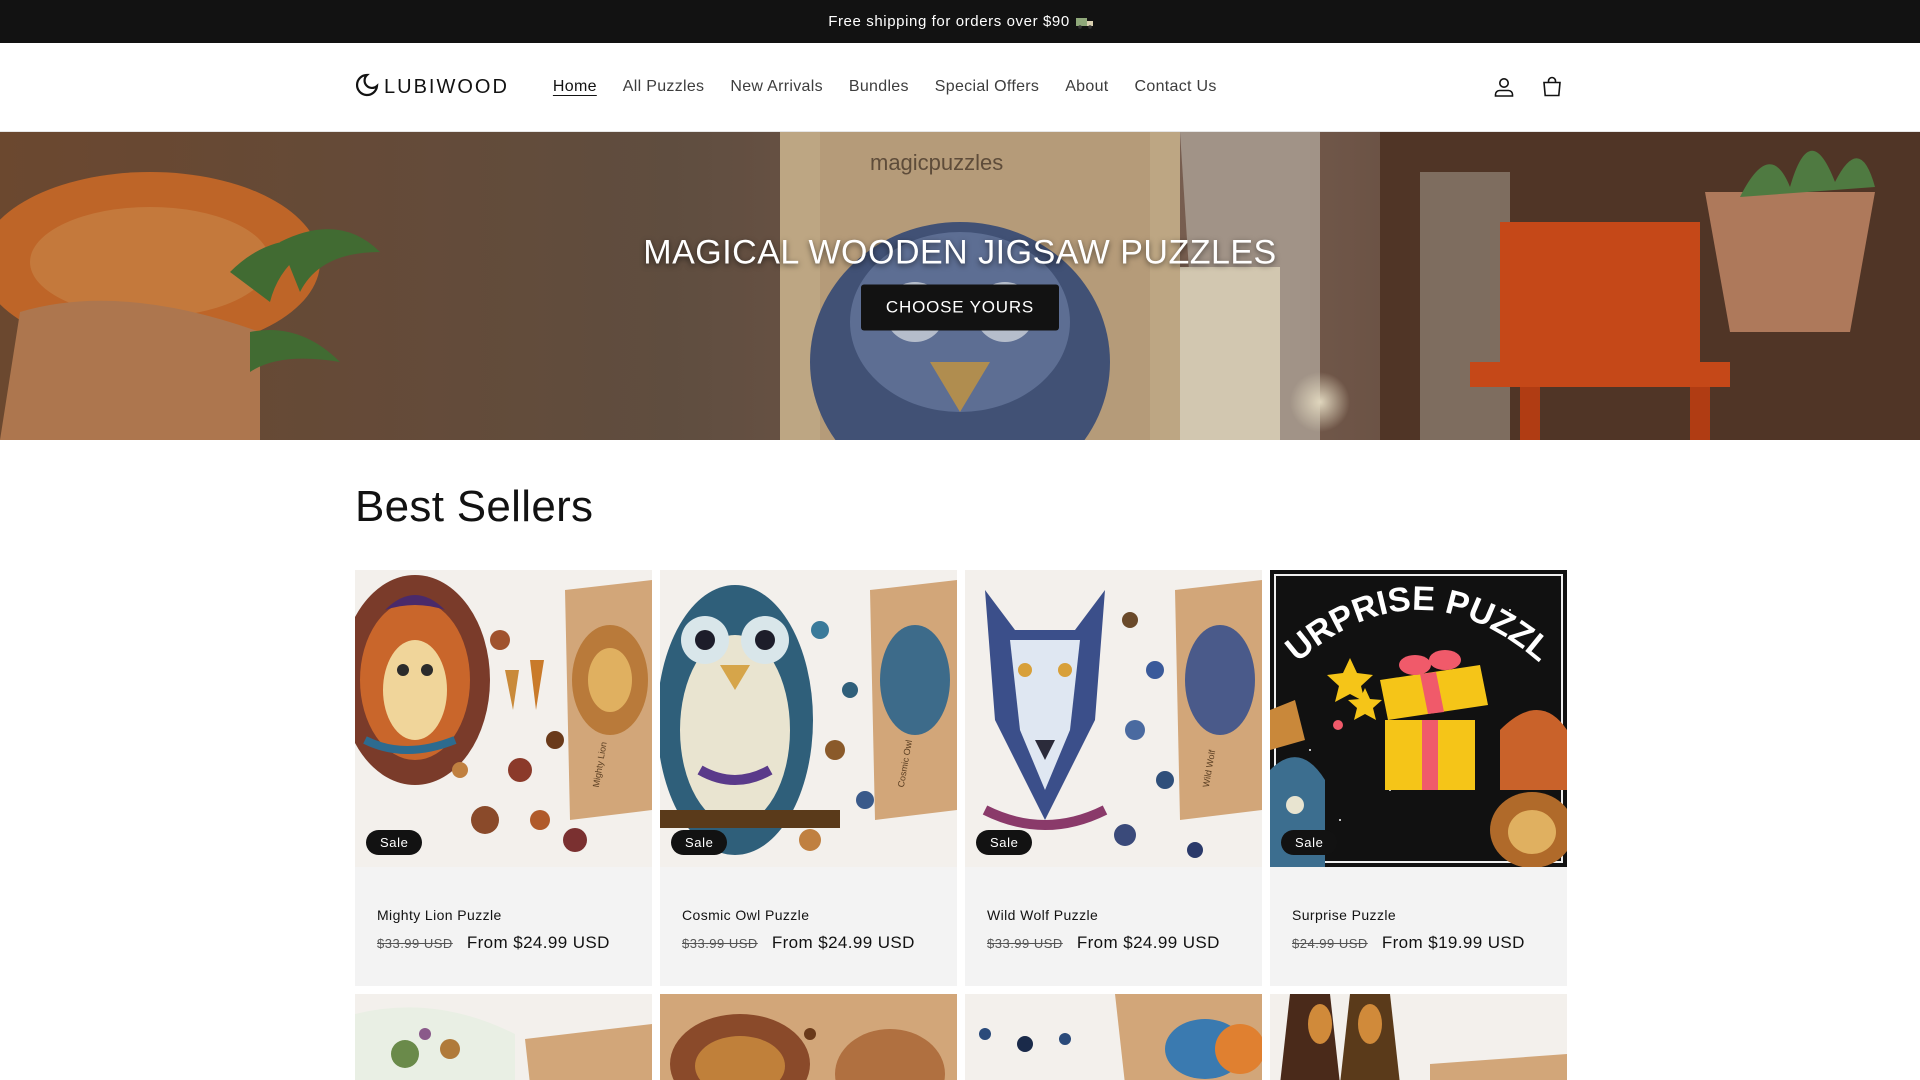  What do you see at coordinates (1084, 22) in the screenshot?
I see `truck-icon` at bounding box center [1084, 22].